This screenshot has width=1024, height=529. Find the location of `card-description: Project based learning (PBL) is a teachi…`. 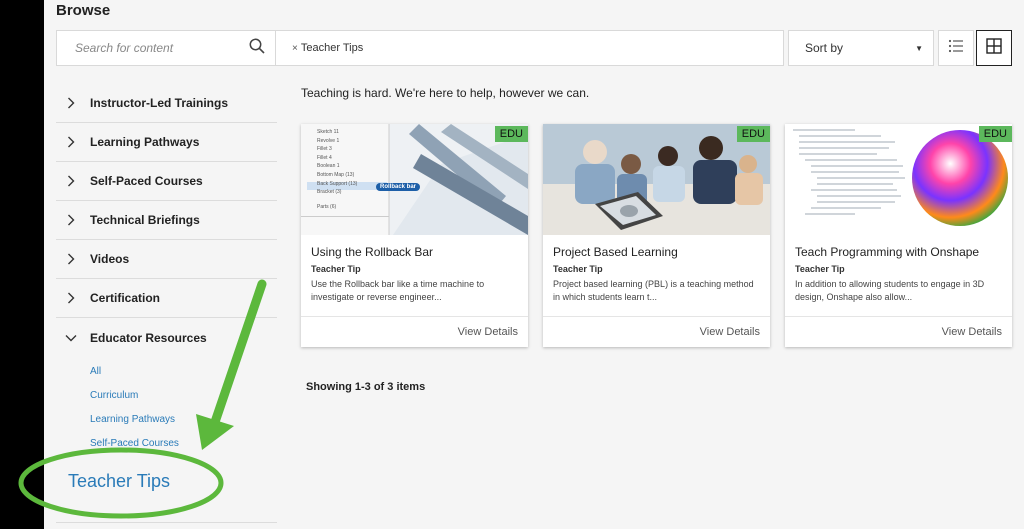

card-description: Project based learning (PBL) is a teachi… is located at coordinates (653, 290).